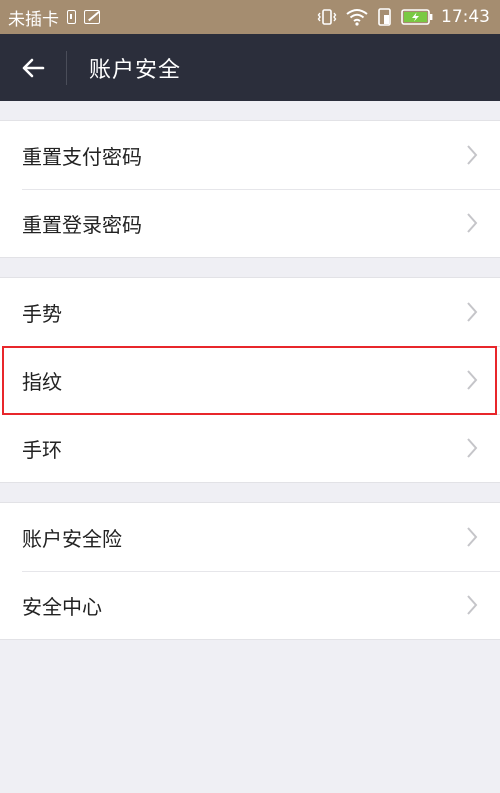 This screenshot has height=793, width=500. What do you see at coordinates (42, 449) in the screenshot?
I see `list-item-label: 手环` at bounding box center [42, 449].